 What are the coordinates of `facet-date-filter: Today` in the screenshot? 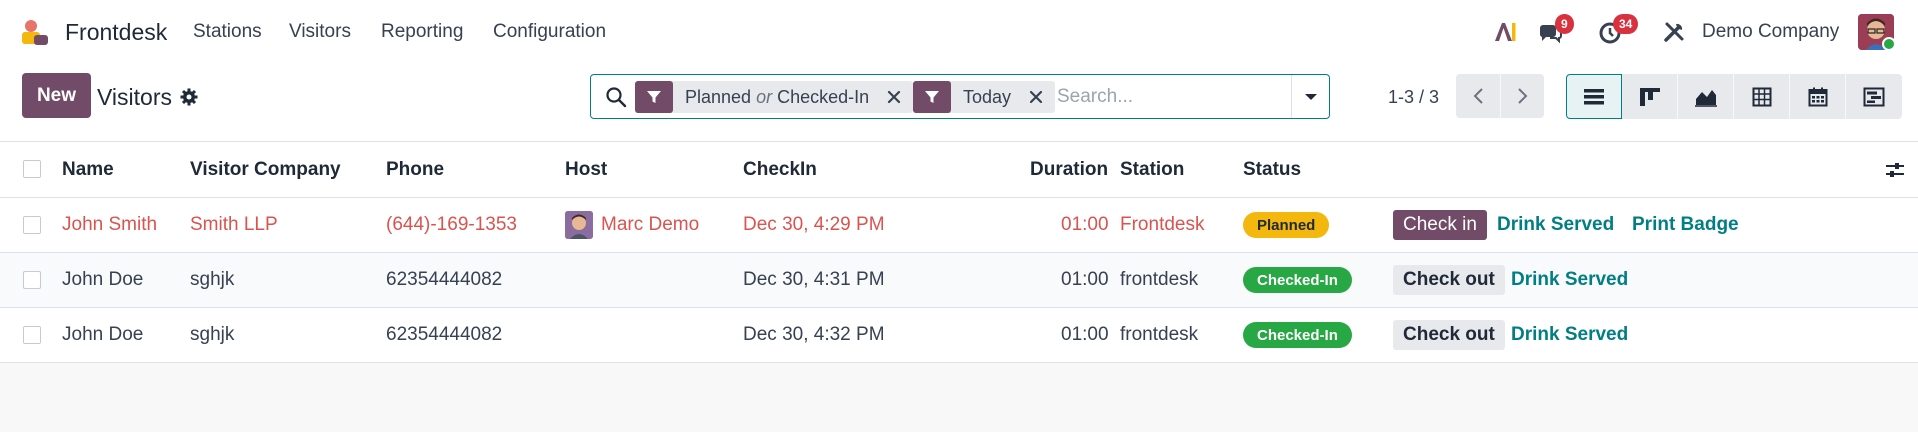 It's located at (984, 97).